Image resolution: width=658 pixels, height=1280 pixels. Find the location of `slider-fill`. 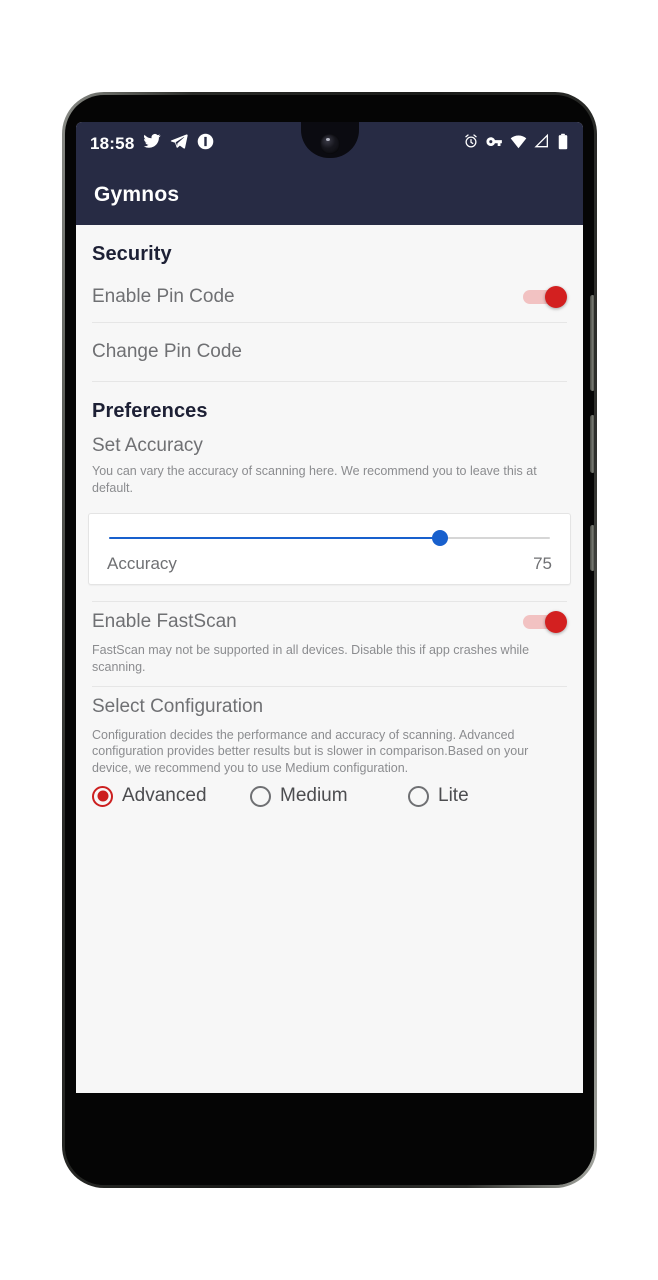

slider-fill is located at coordinates (274, 537).